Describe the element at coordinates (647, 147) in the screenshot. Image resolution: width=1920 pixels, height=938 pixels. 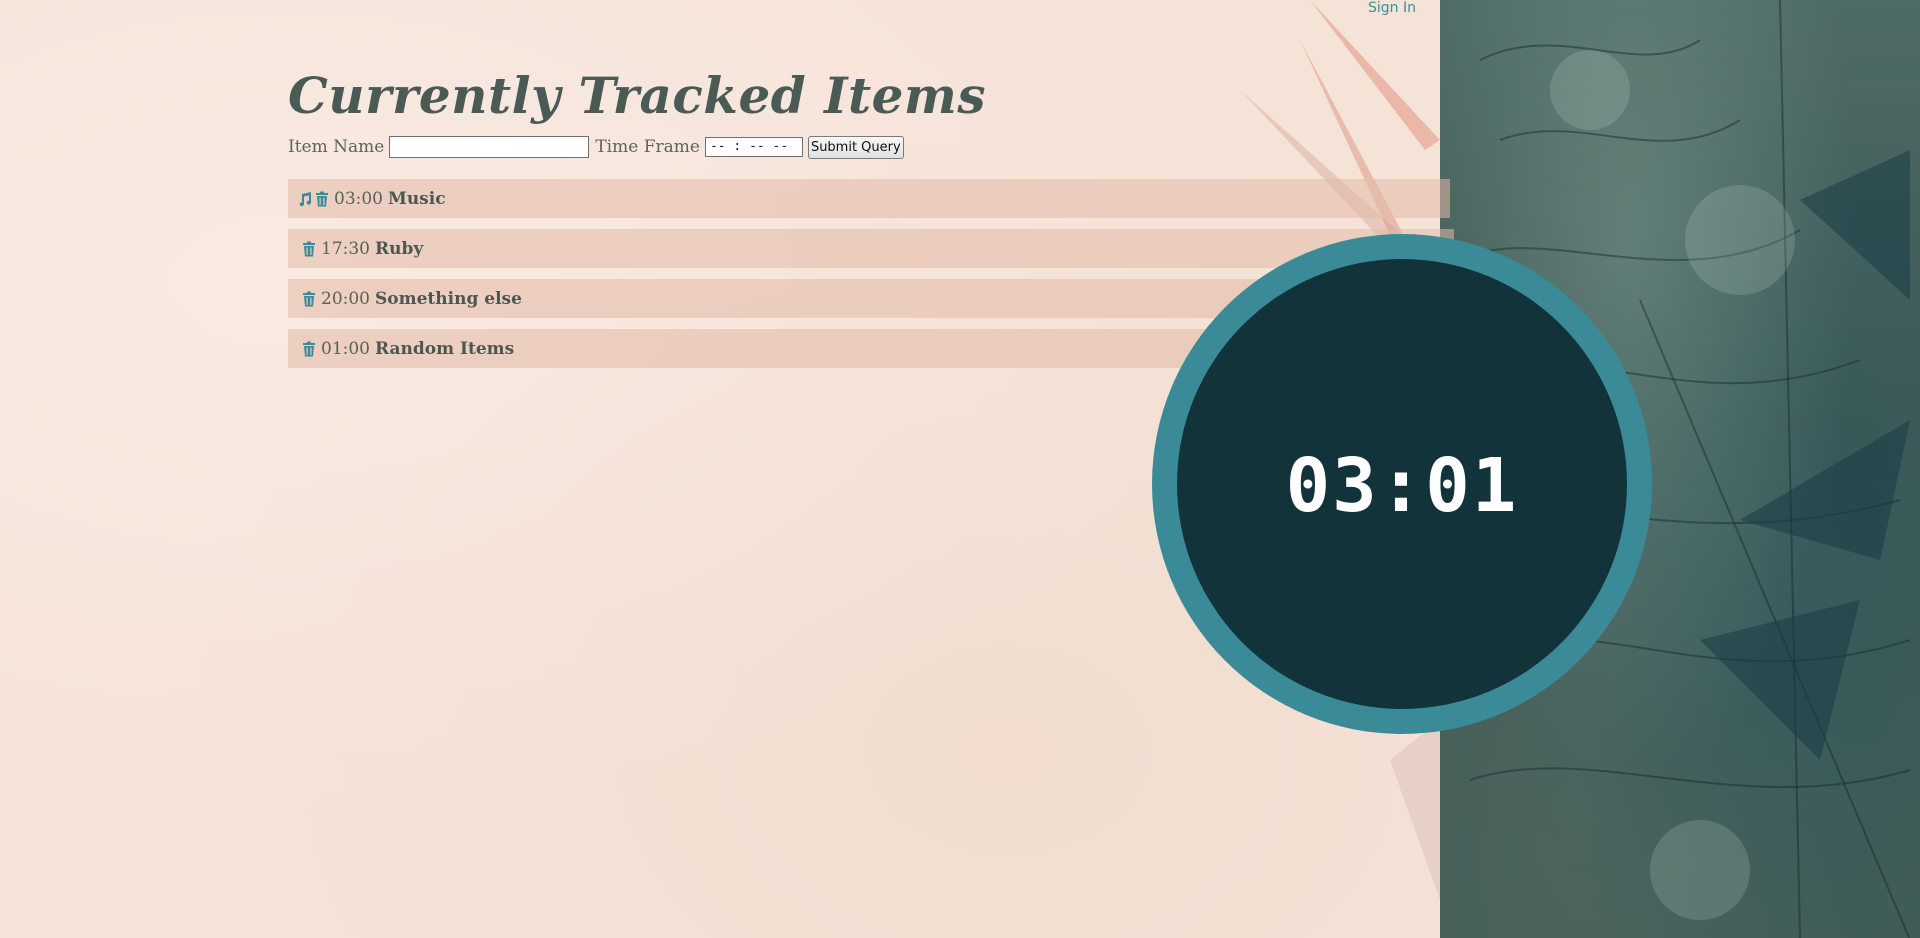
I see `time-frame-label: Time Frame` at that location.